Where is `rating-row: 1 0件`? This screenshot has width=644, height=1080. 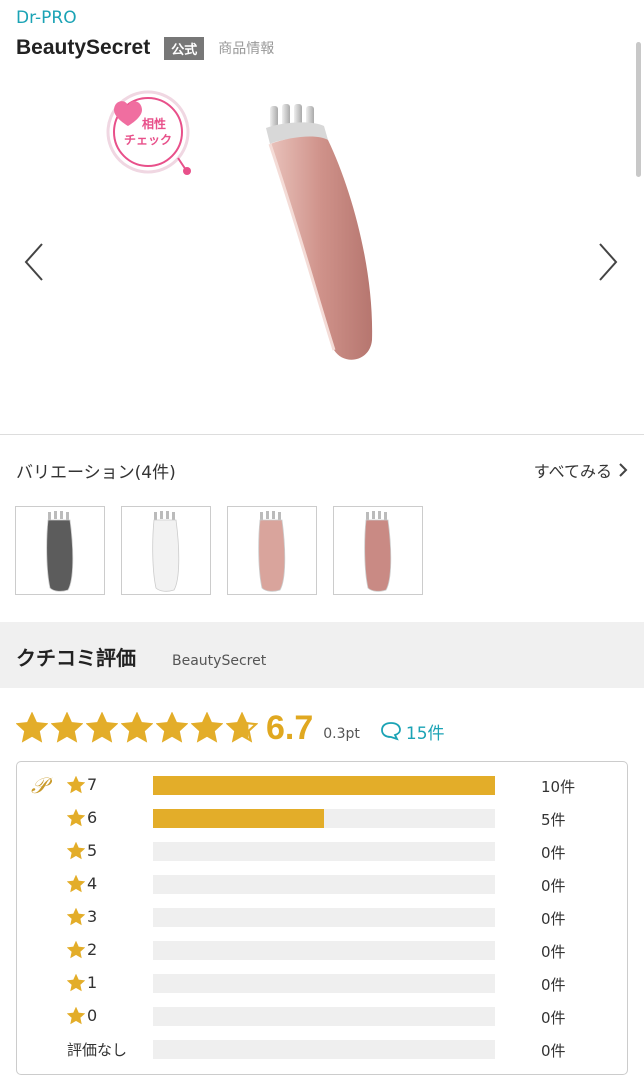 rating-row: 1 0件 is located at coordinates (322, 984).